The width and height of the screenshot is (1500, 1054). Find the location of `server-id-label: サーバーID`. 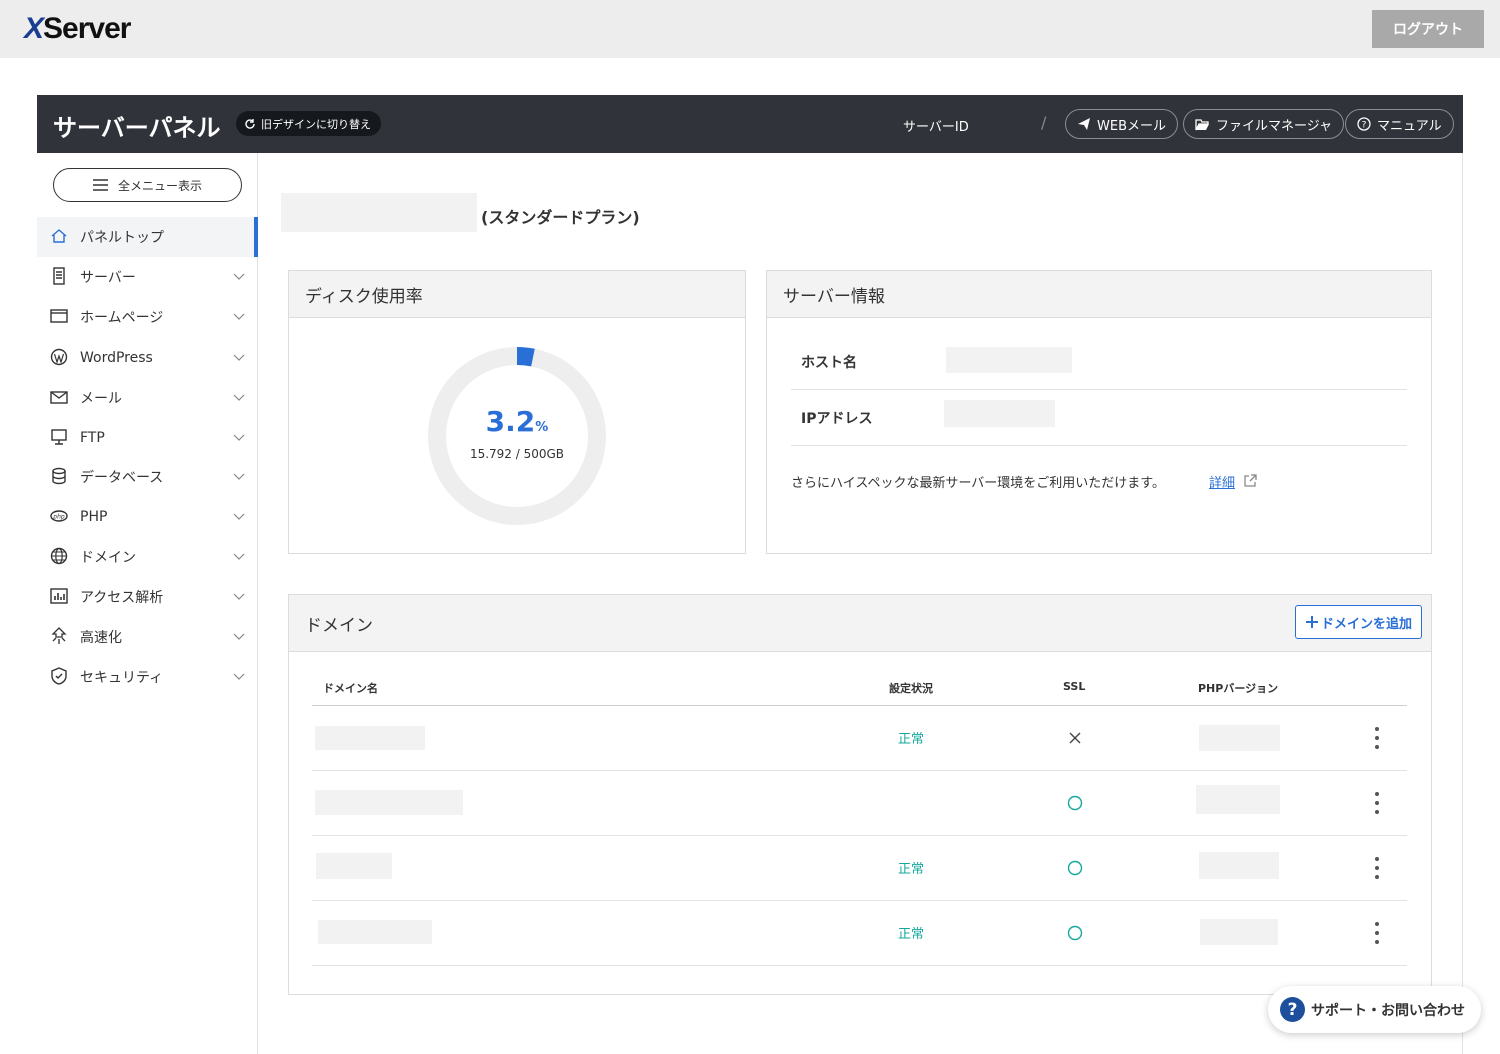

server-id-label: サーバーID is located at coordinates (936, 127).